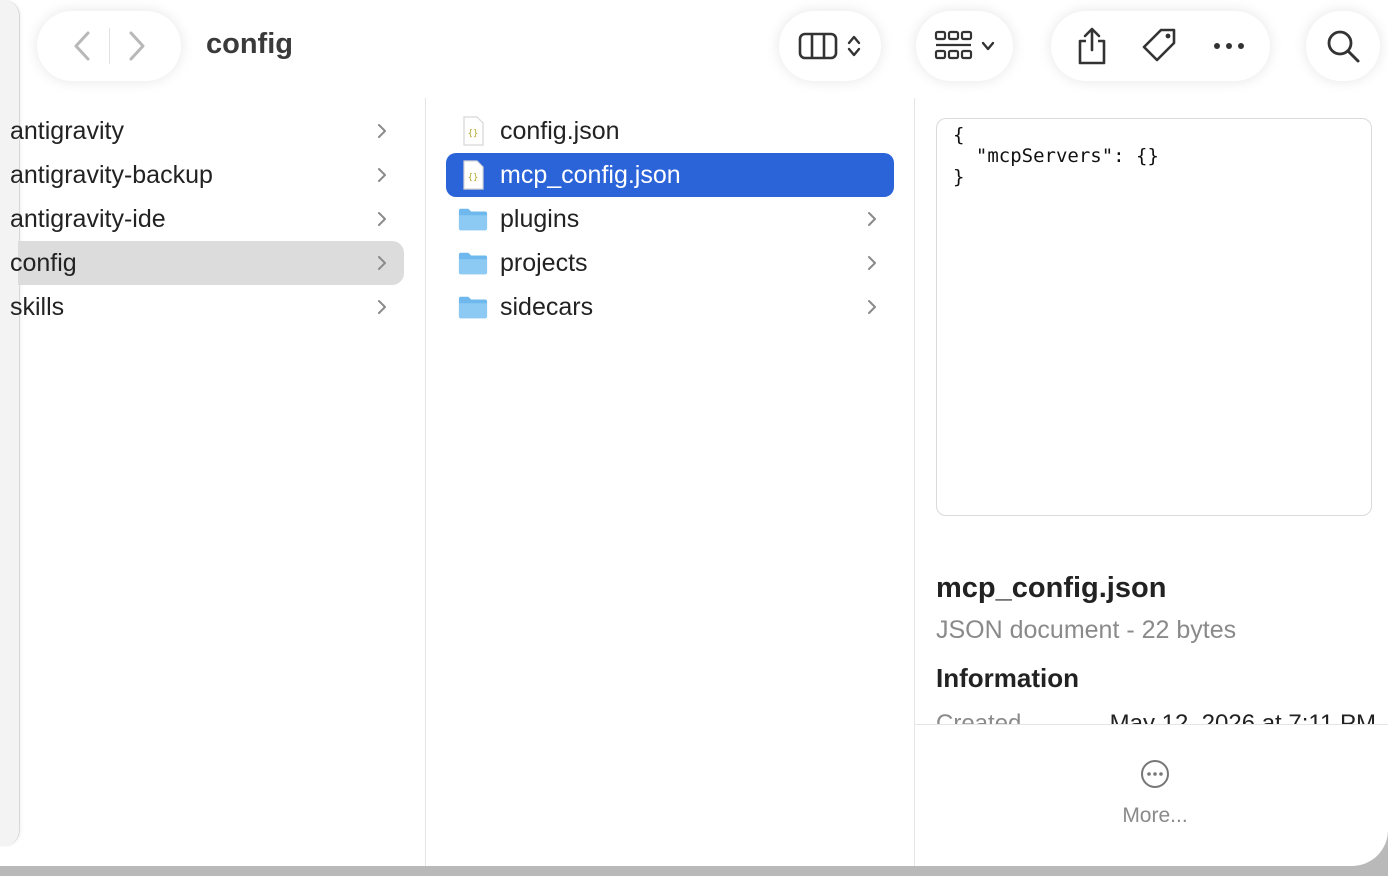  Describe the element at coordinates (1051, 588) in the screenshot. I see `preview-filename: mcp_config.json` at that location.